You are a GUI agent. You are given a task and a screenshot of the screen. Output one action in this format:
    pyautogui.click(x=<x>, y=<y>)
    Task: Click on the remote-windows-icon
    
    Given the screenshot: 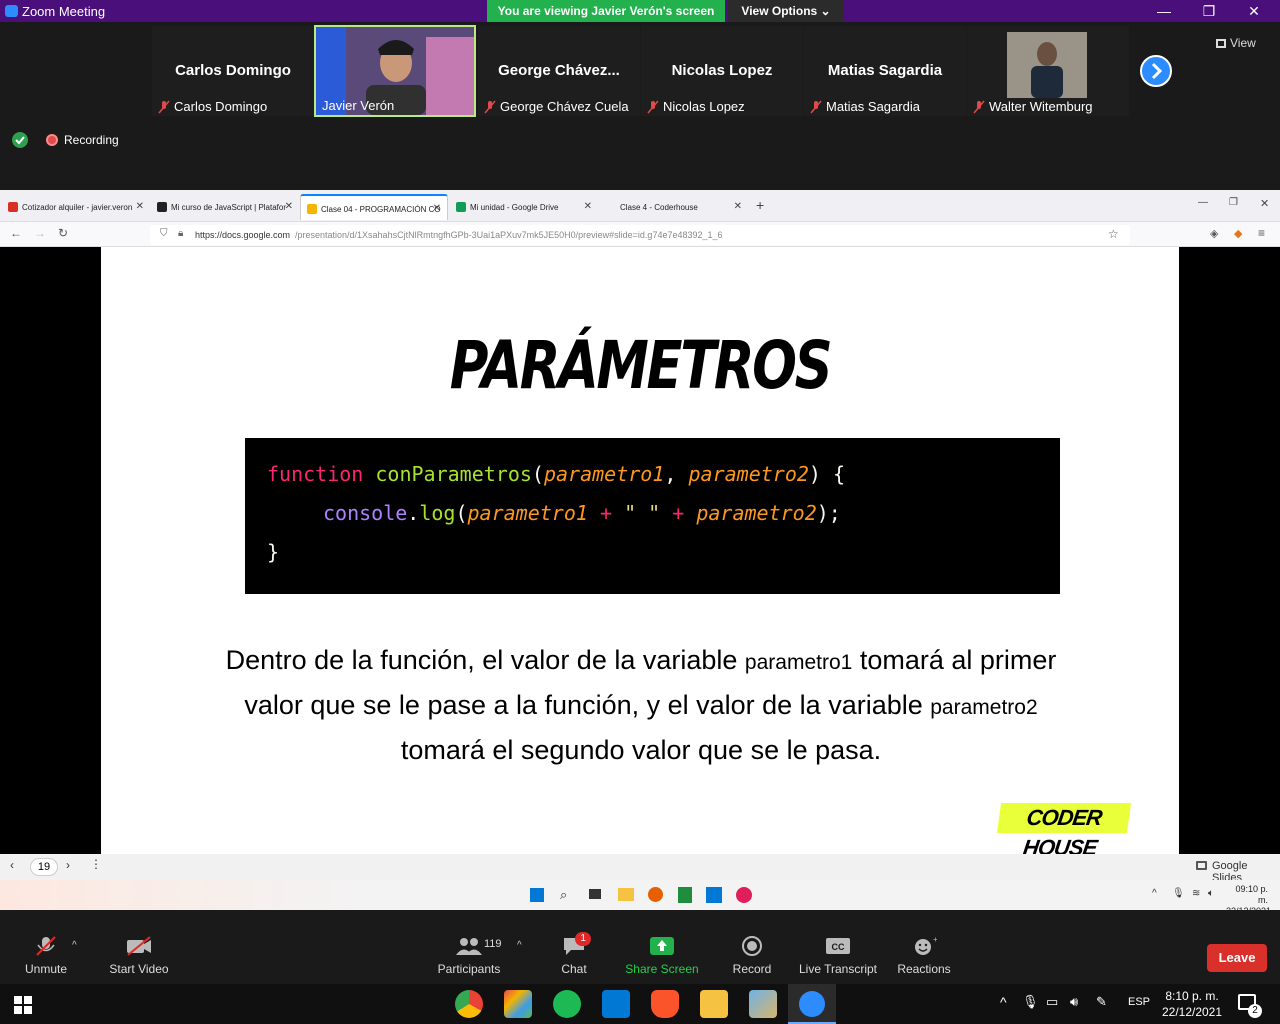 What is the action you would take?
    pyautogui.click(x=537, y=895)
    